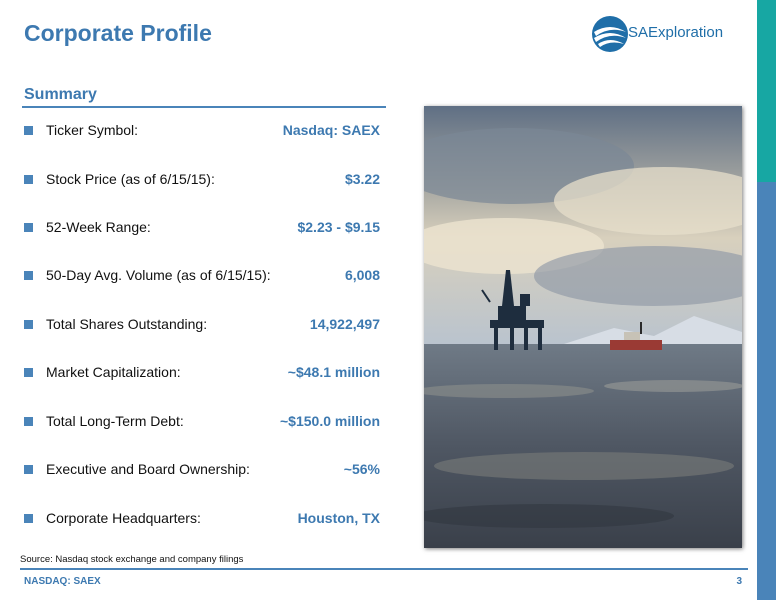  What do you see at coordinates (202, 373) in the screenshot?
I see `list-item: Market Capitalization: ~$48.1 million` at bounding box center [202, 373].